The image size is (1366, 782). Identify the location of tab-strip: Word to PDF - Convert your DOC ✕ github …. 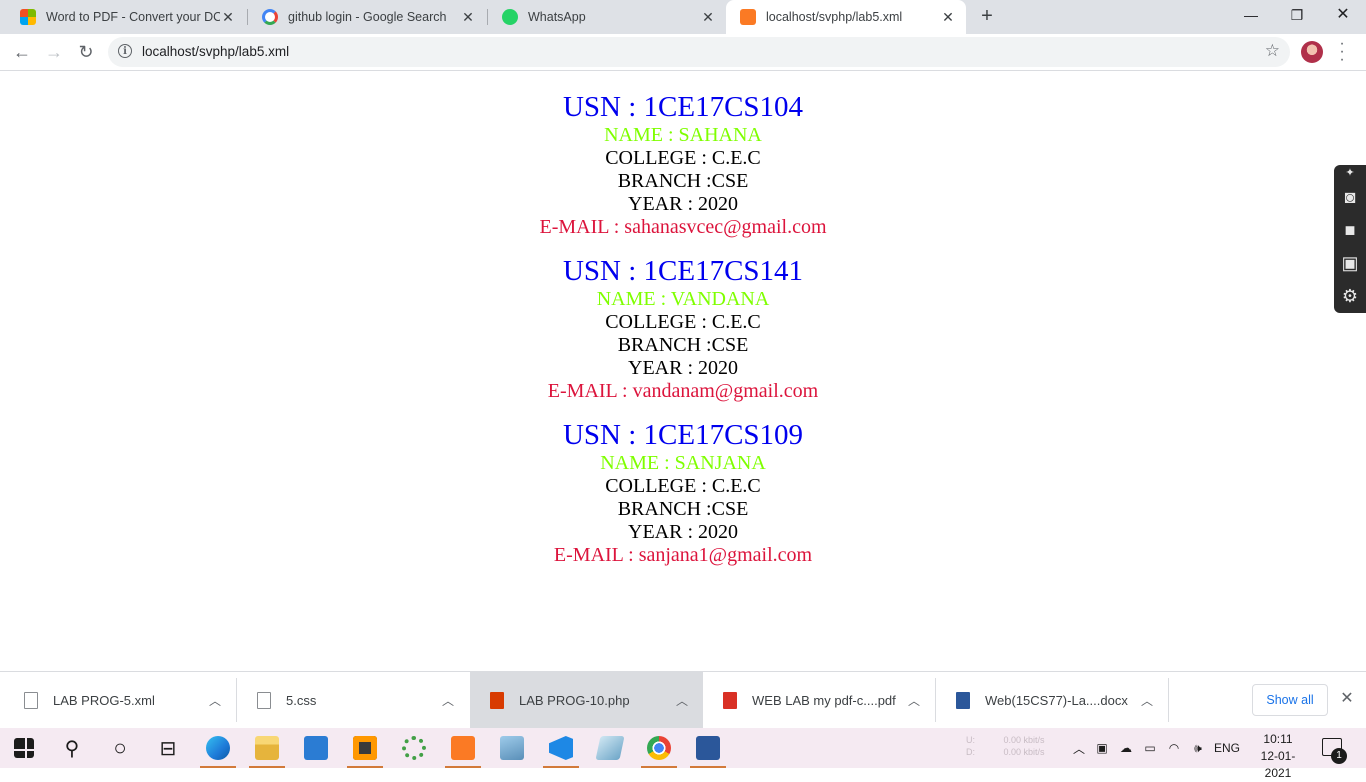
(683, 17).